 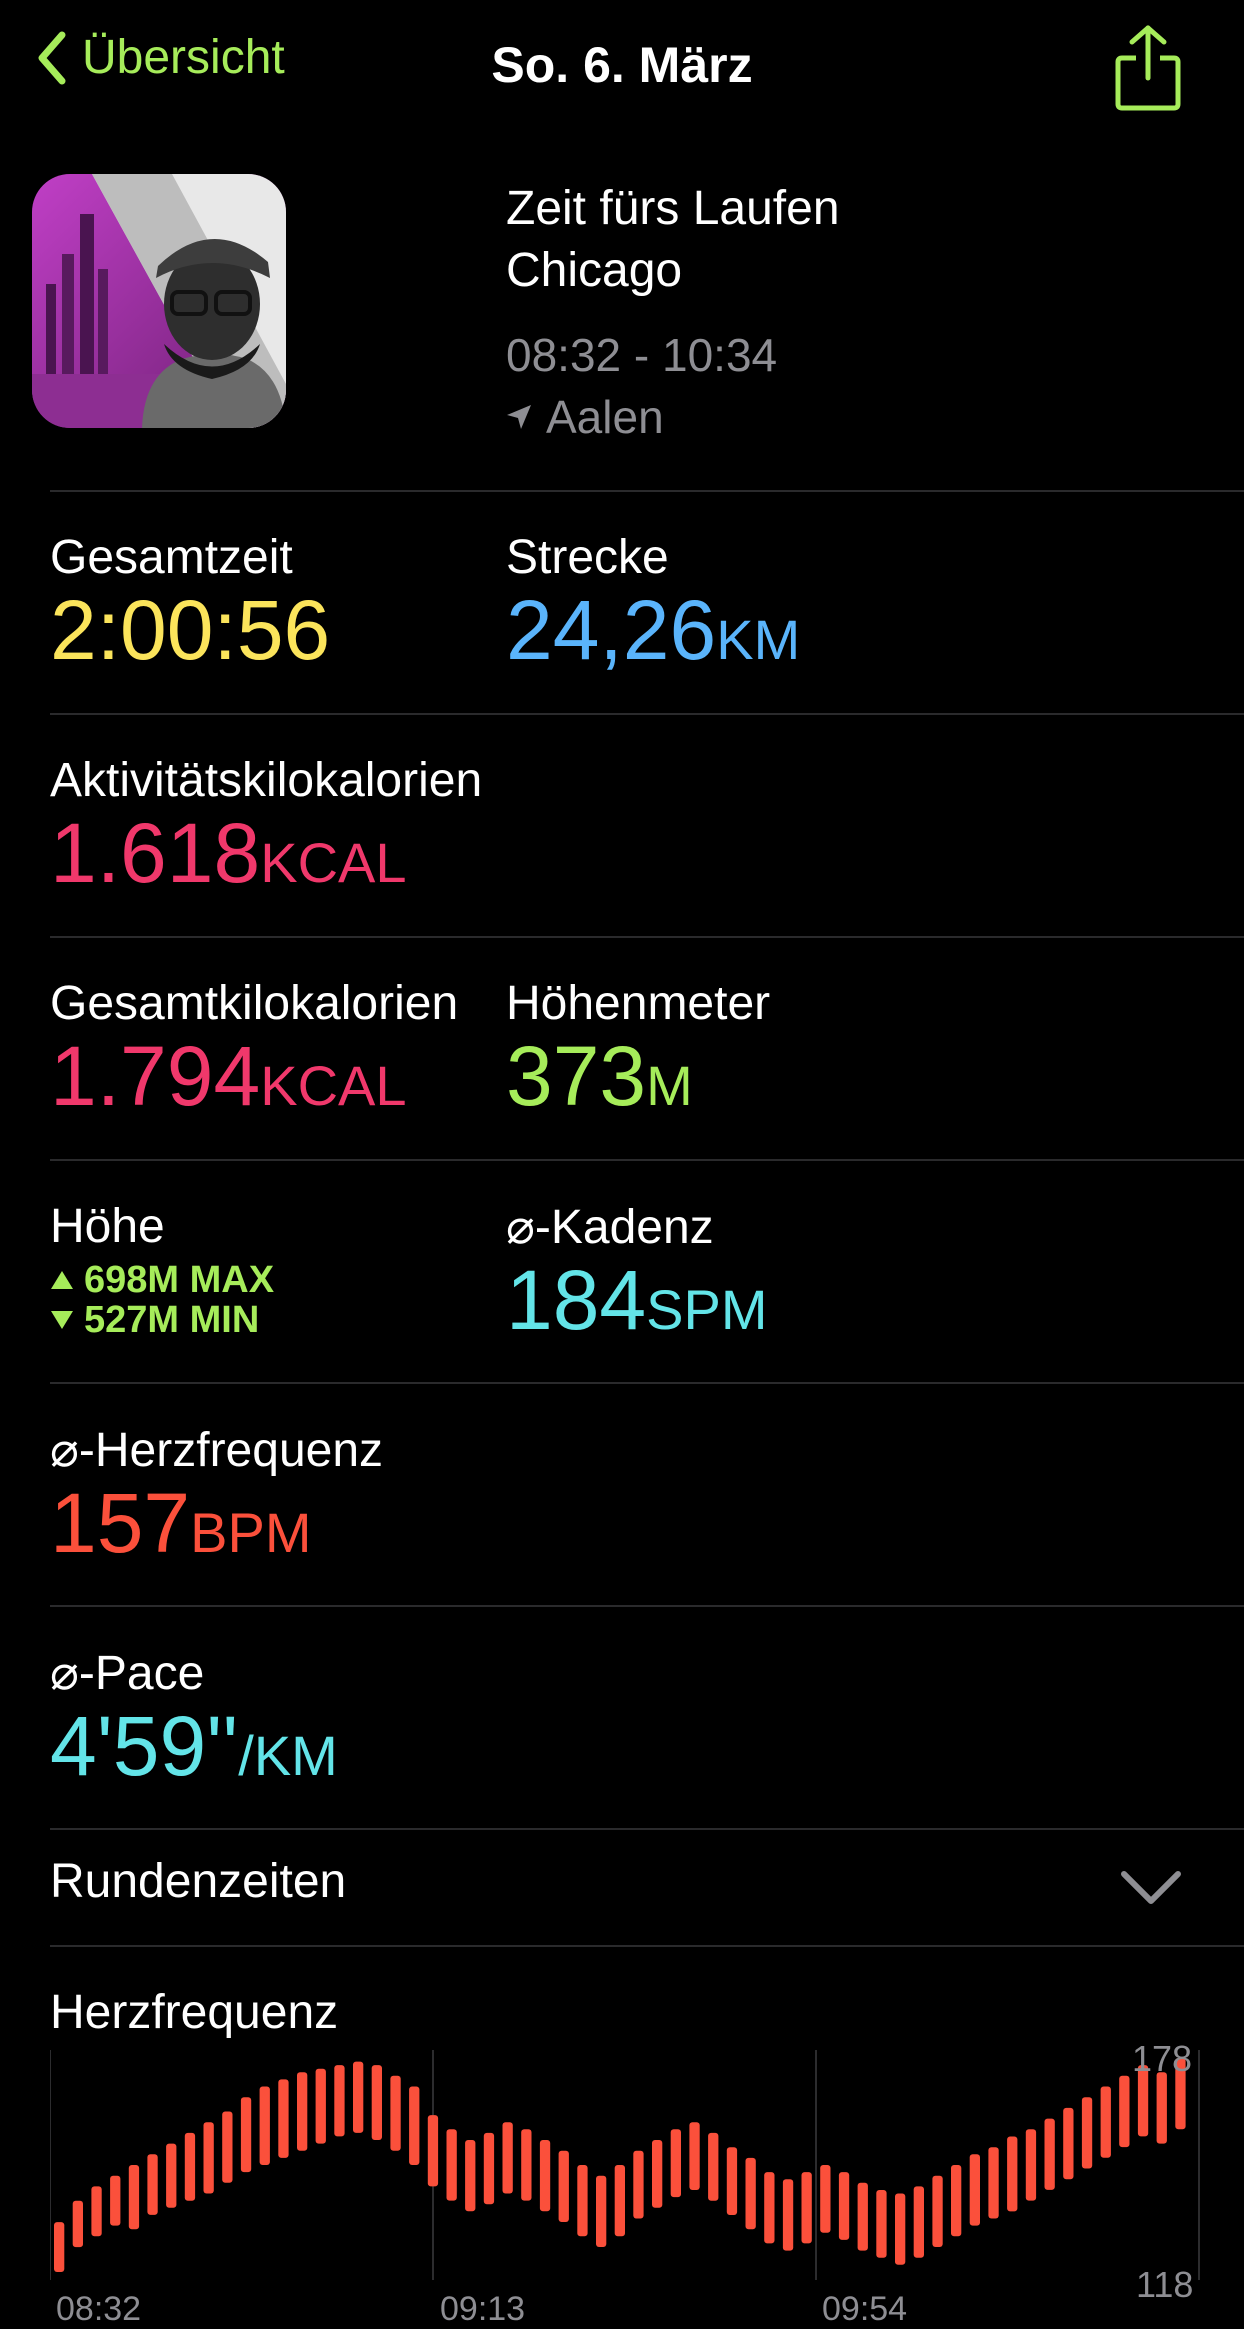 I want to click on altitude-max-value: 698M MAX, so click(x=179, y=1280).